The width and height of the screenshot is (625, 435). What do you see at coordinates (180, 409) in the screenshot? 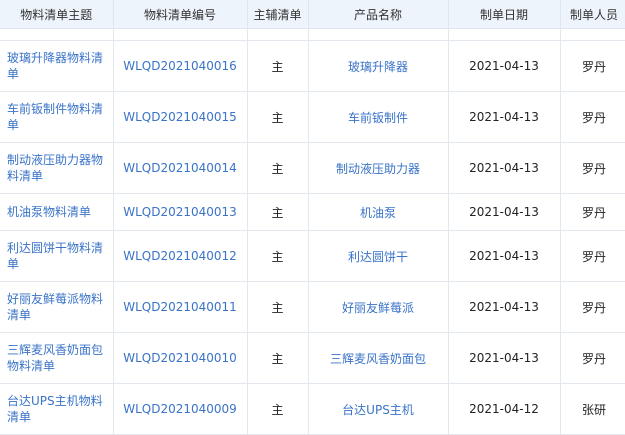
I see `code-link: WLQD2021040009` at bounding box center [180, 409].